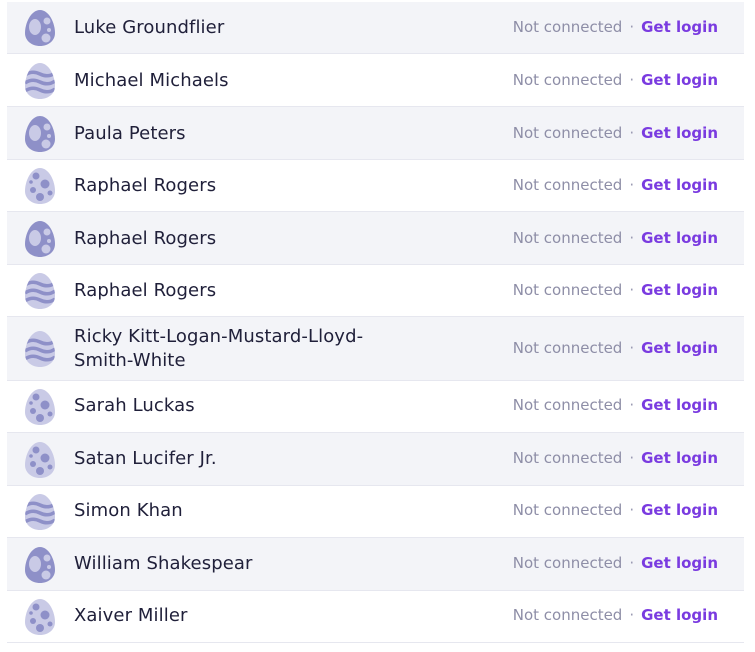  Describe the element at coordinates (130, 133) in the screenshot. I see `user-name: Paula Peters` at that location.